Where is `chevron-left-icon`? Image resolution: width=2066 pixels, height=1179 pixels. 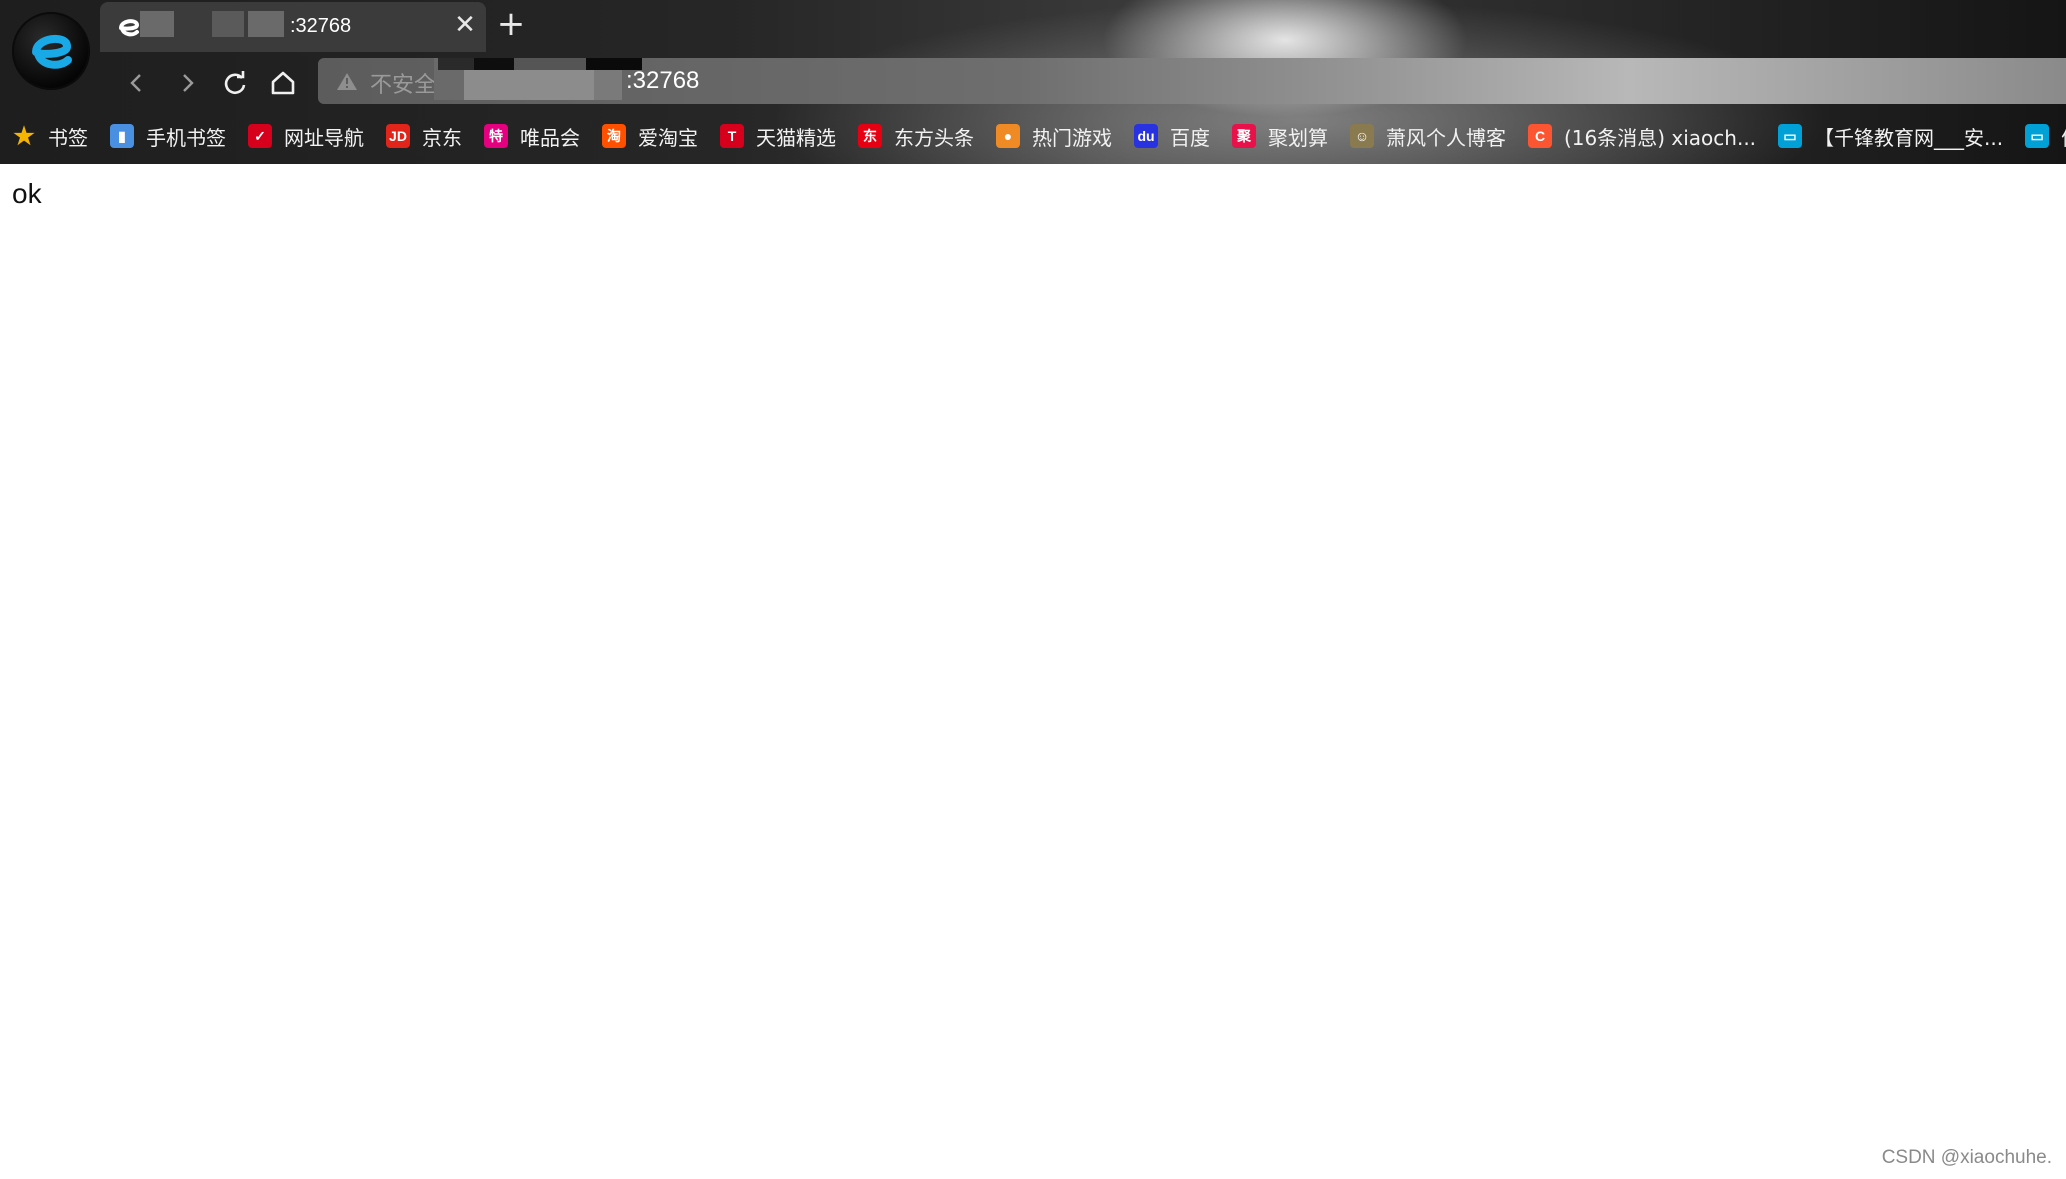
chevron-left-icon is located at coordinates (135, 83).